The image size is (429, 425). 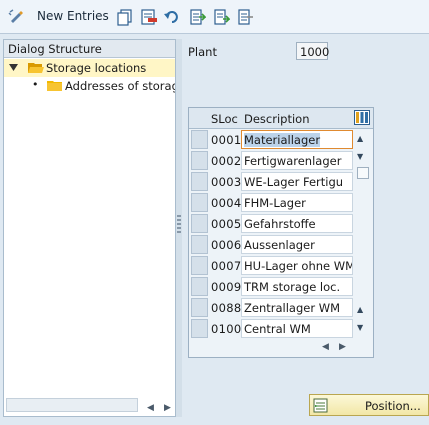 I want to click on sloc-cell: 0100, so click(x=226, y=329).